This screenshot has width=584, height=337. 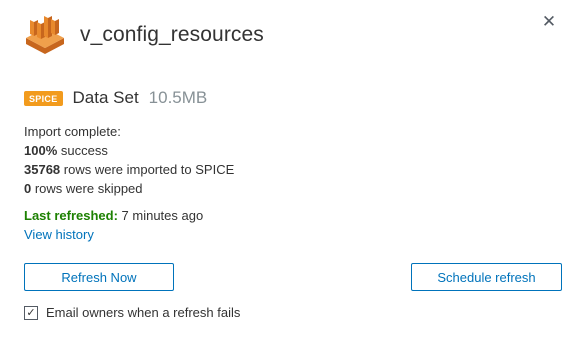 I want to click on rows-skipped-text: rows were skipped, so click(x=87, y=188).